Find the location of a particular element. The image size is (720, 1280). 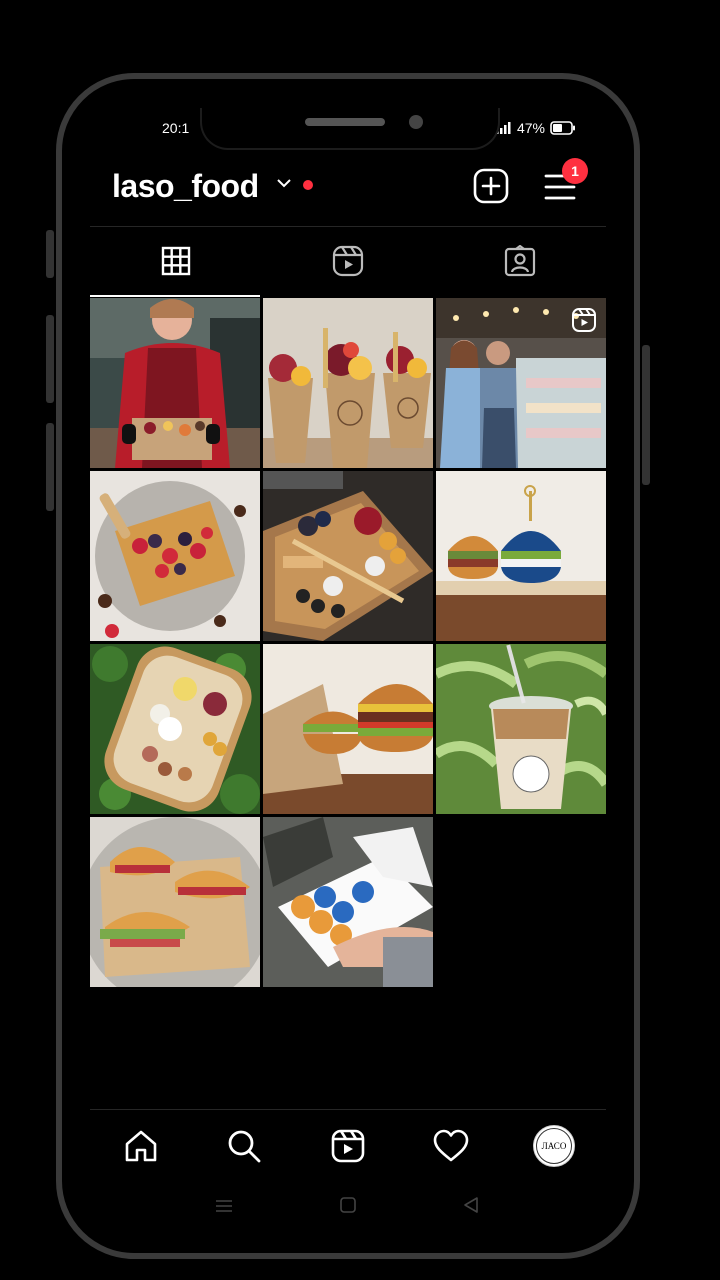

grid-icon is located at coordinates (176, 261).